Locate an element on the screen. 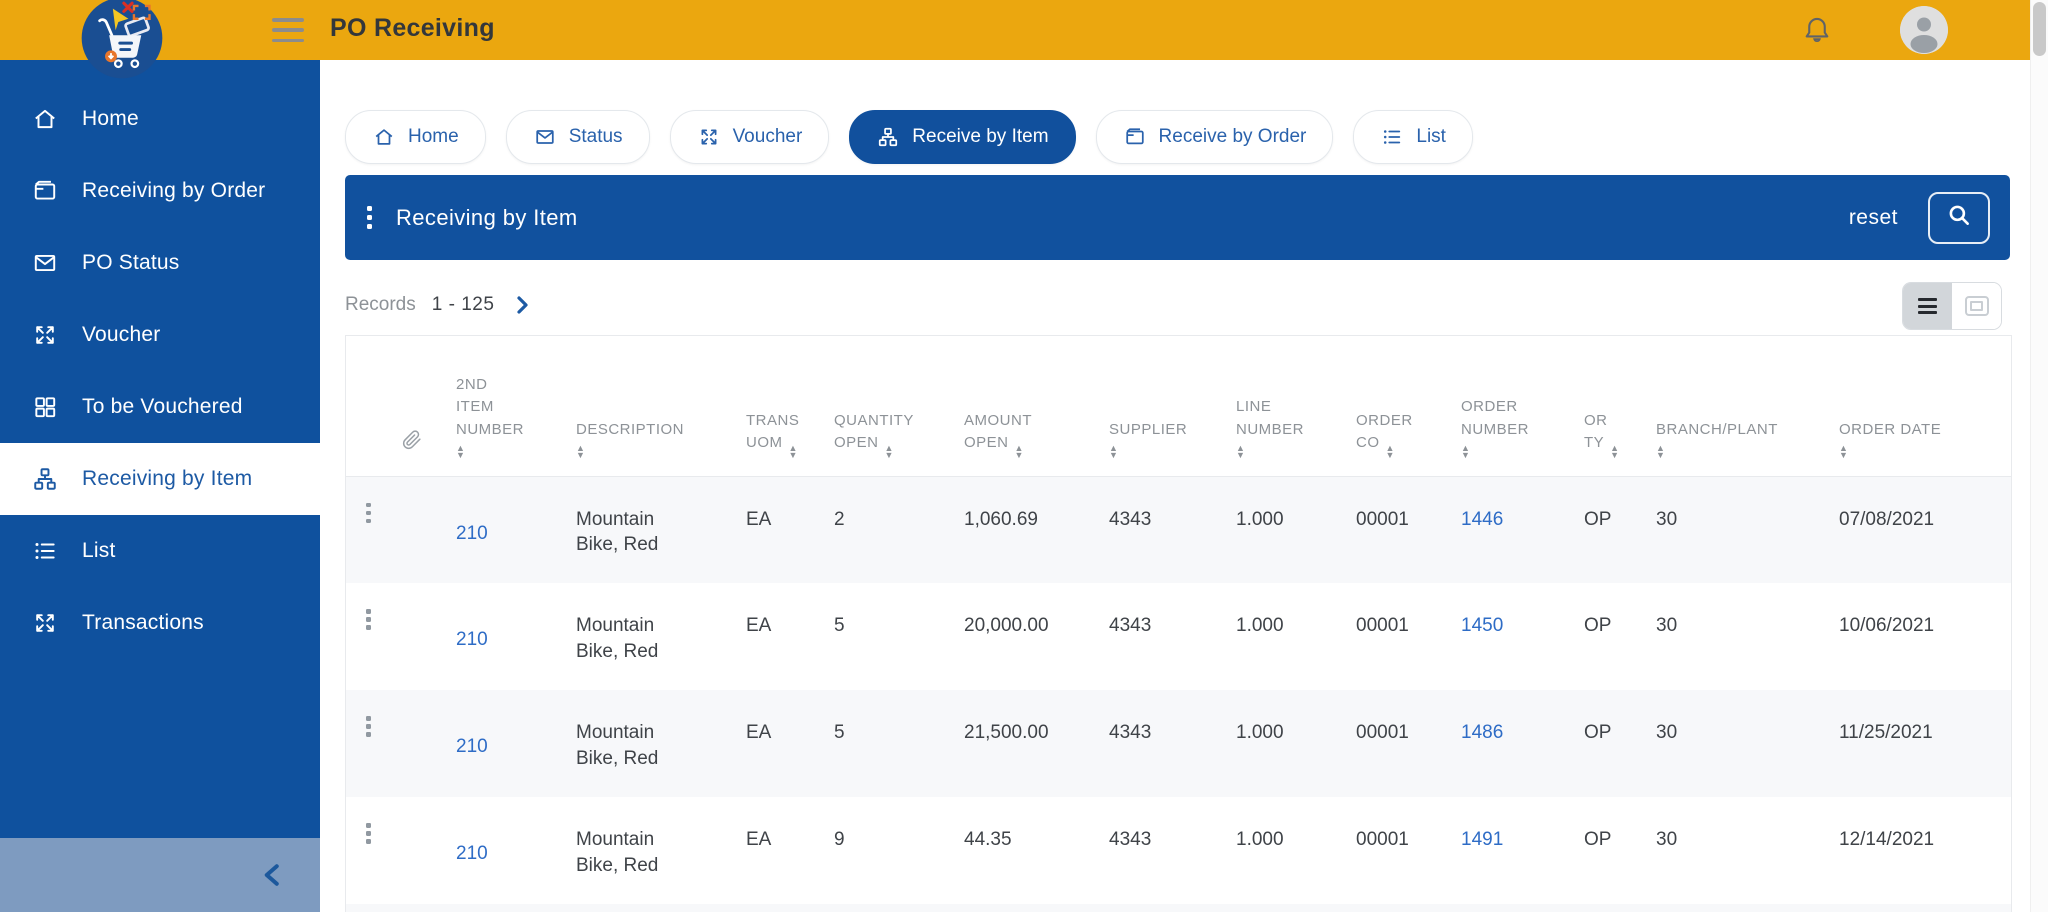 The height and width of the screenshot is (912, 2048). tab-list: List is located at coordinates (1413, 137).